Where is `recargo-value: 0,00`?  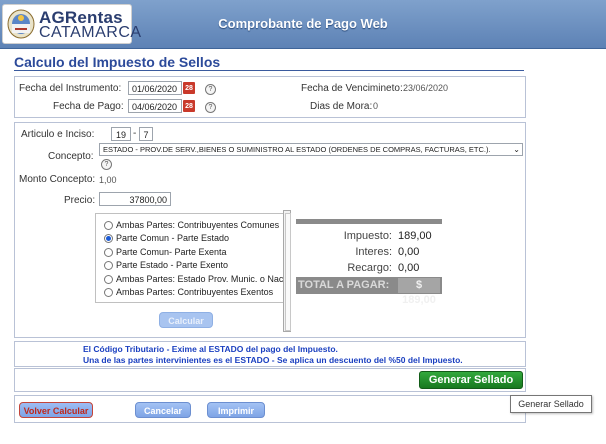
recargo-value: 0,00 is located at coordinates (409, 268).